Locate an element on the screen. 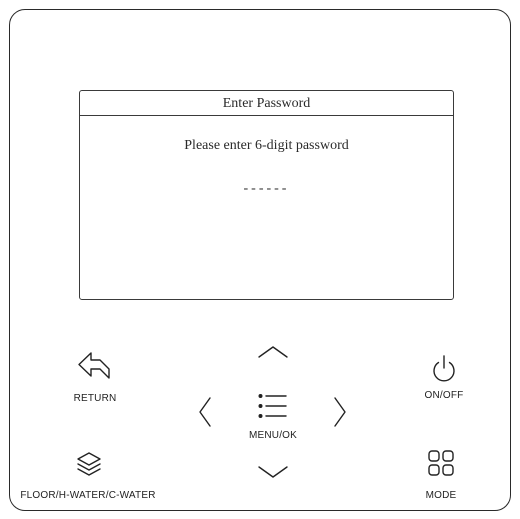 Image resolution: width=520 pixels, height=519 pixels. screen-title: Enter Password is located at coordinates (266, 103).